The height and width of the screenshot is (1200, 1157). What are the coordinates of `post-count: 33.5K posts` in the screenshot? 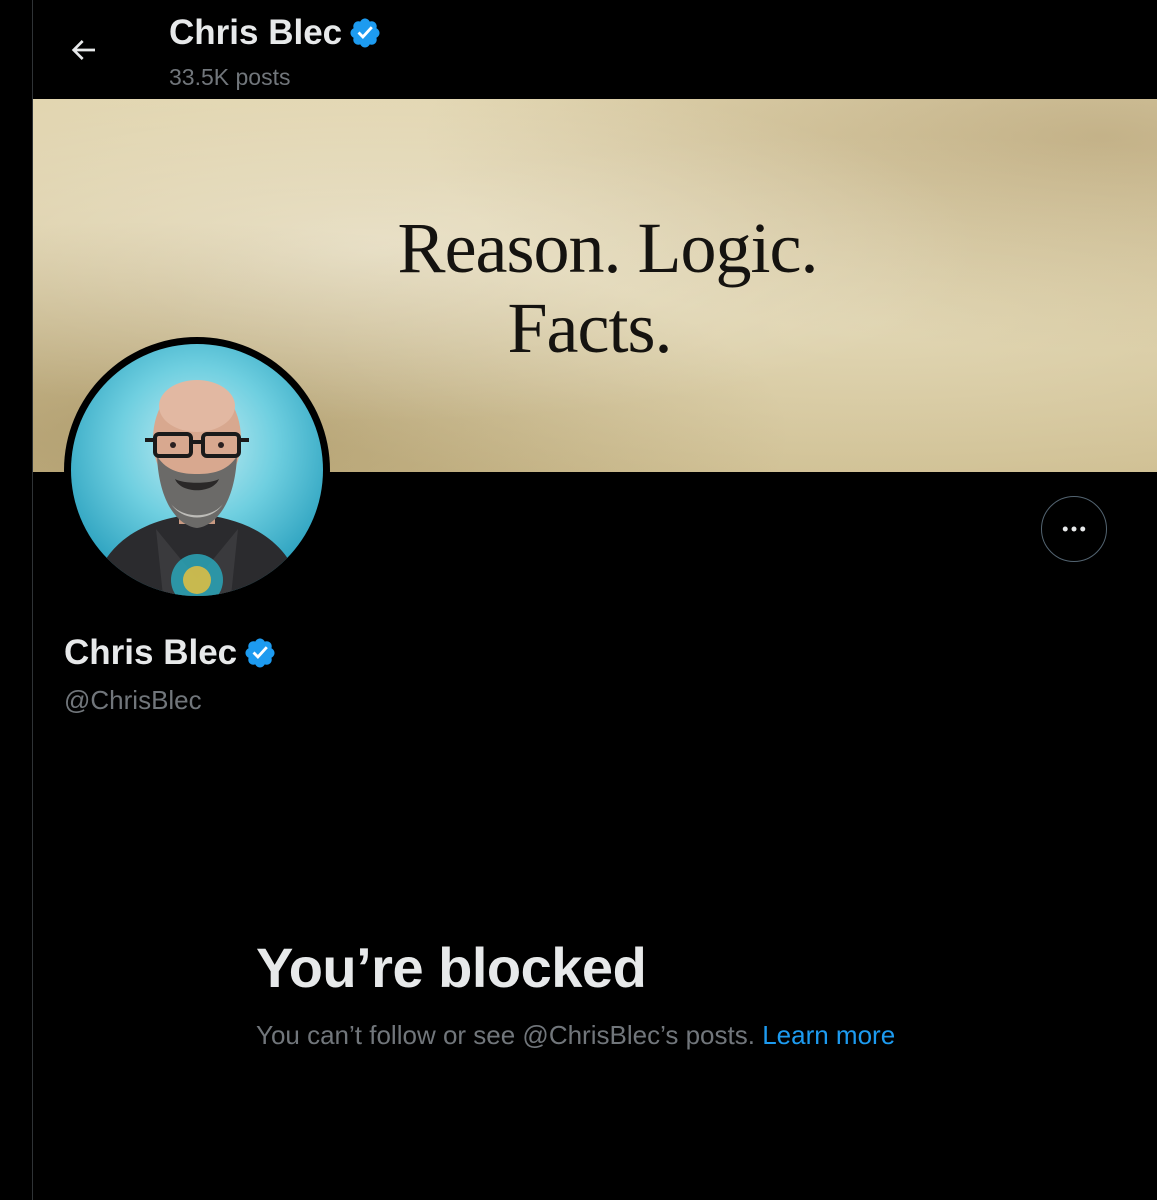 It's located at (230, 77).